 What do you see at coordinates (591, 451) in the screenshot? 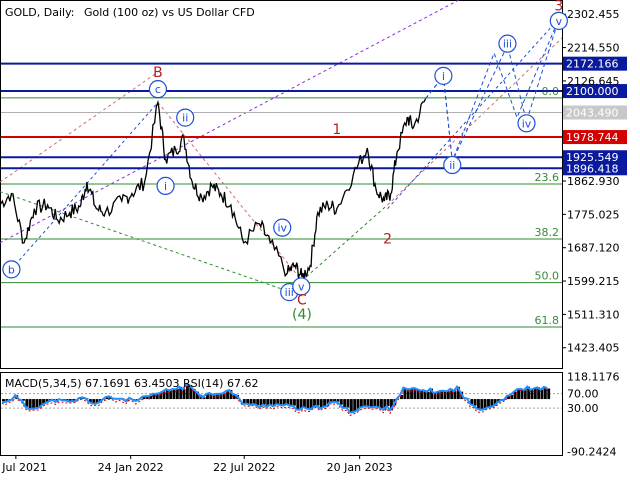
I see `indicator-tick-label: -90.2424` at bounding box center [591, 451].